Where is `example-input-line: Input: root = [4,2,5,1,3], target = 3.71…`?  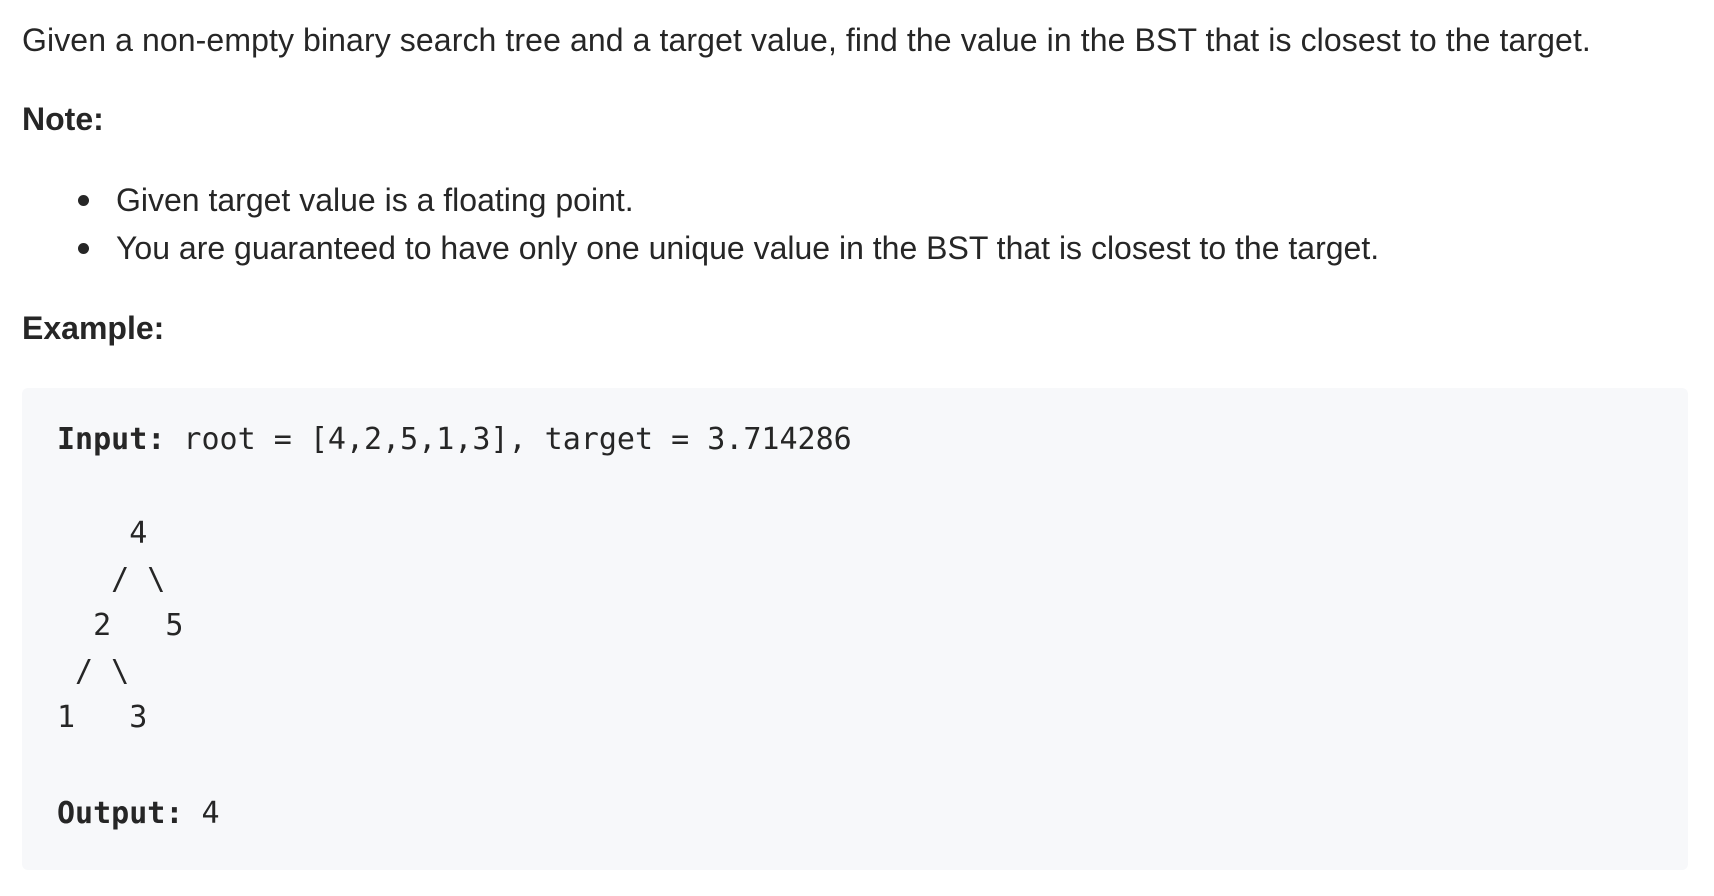
example-input-line: Input: root = [4,2,5,1,3], target = 3.71… is located at coordinates (872, 440).